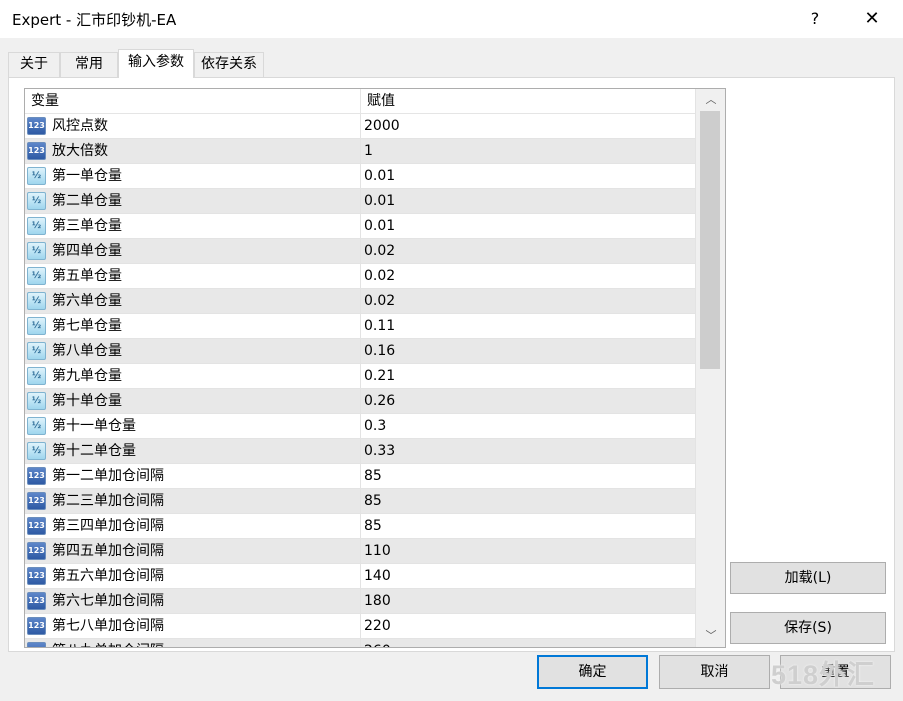  What do you see at coordinates (360, 643) in the screenshot?
I see `parameter-row: 123 第八九单加仓间隔 260` at bounding box center [360, 643].